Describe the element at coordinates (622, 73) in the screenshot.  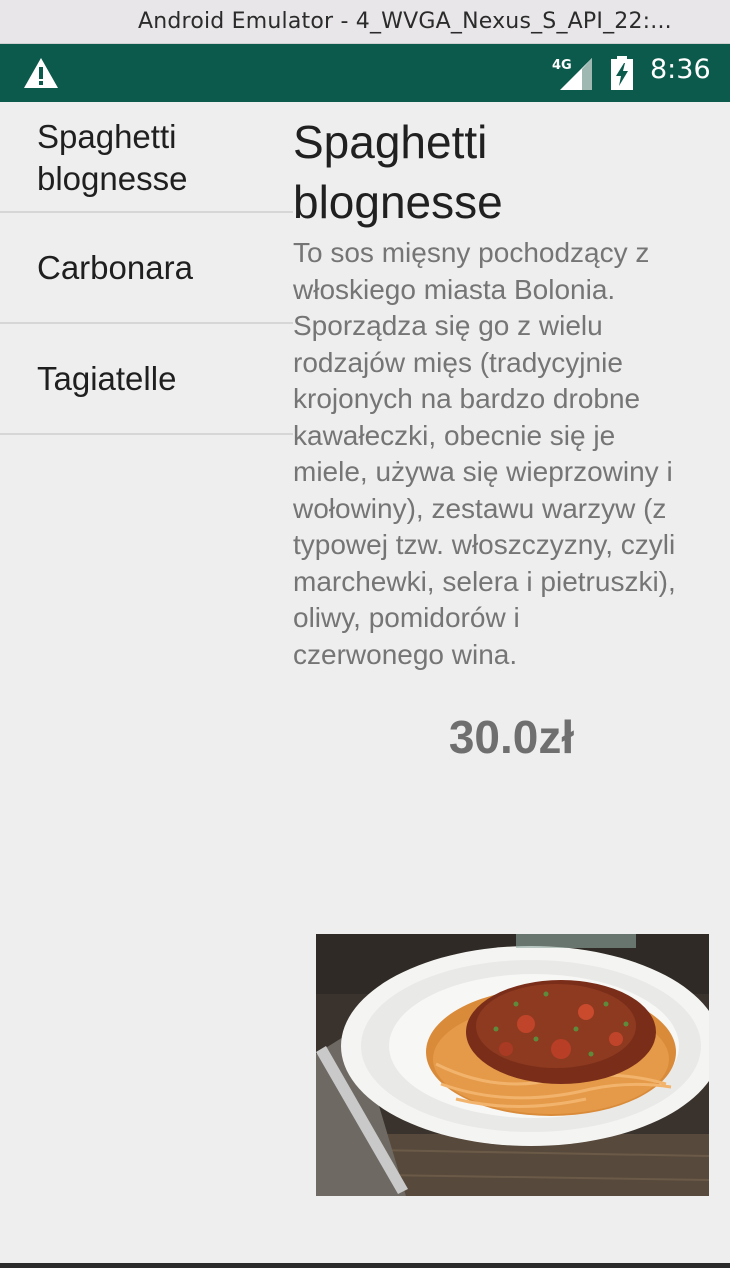
I see `battery-charging-icon` at that location.